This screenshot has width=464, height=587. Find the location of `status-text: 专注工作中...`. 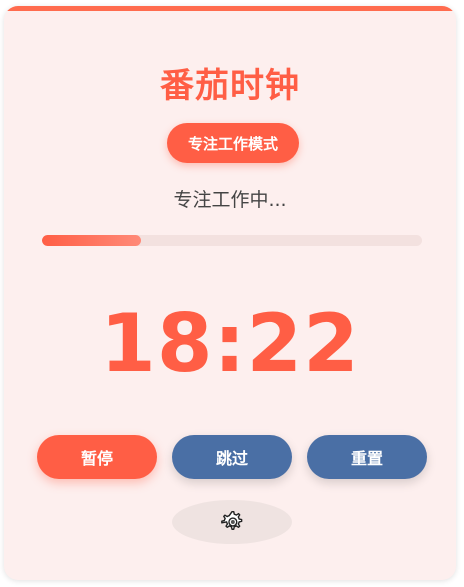

status-text: 专注工作中... is located at coordinates (230, 200).